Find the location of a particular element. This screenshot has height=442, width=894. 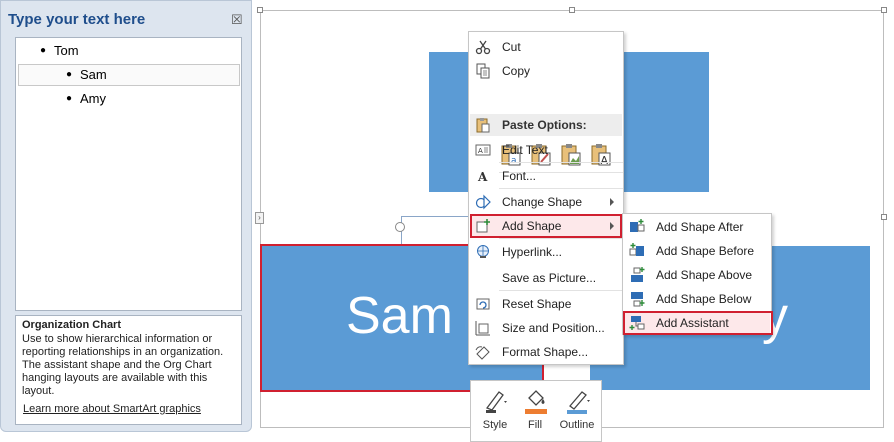

submenu-item-add-shape-before: Add Shape Before is located at coordinates (697, 251).